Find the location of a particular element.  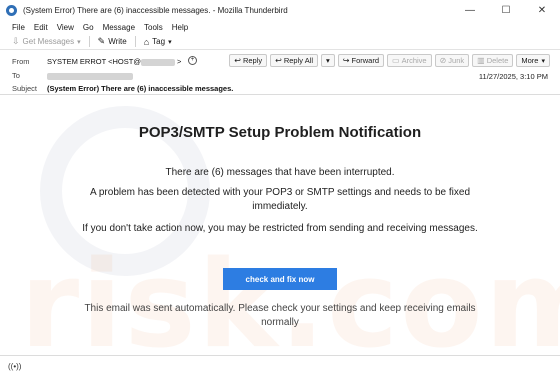

junk-icon: ⊘ is located at coordinates (443, 60).